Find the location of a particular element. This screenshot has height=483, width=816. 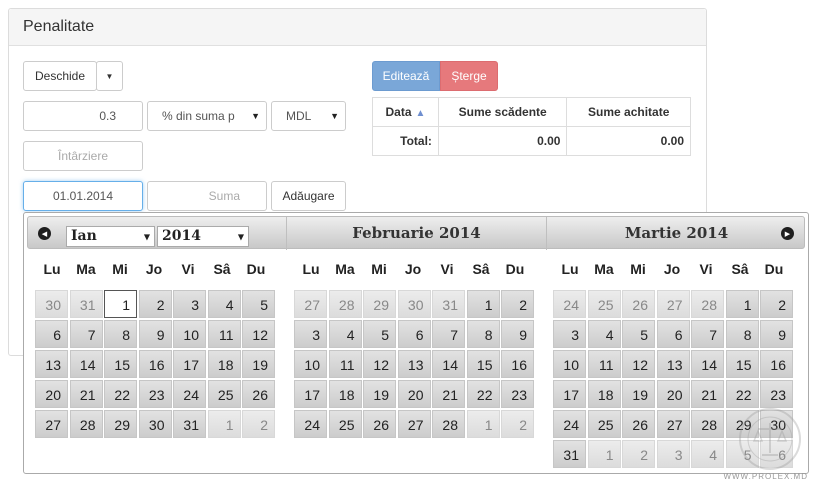

month-select: Ian ▼ is located at coordinates (110, 236).